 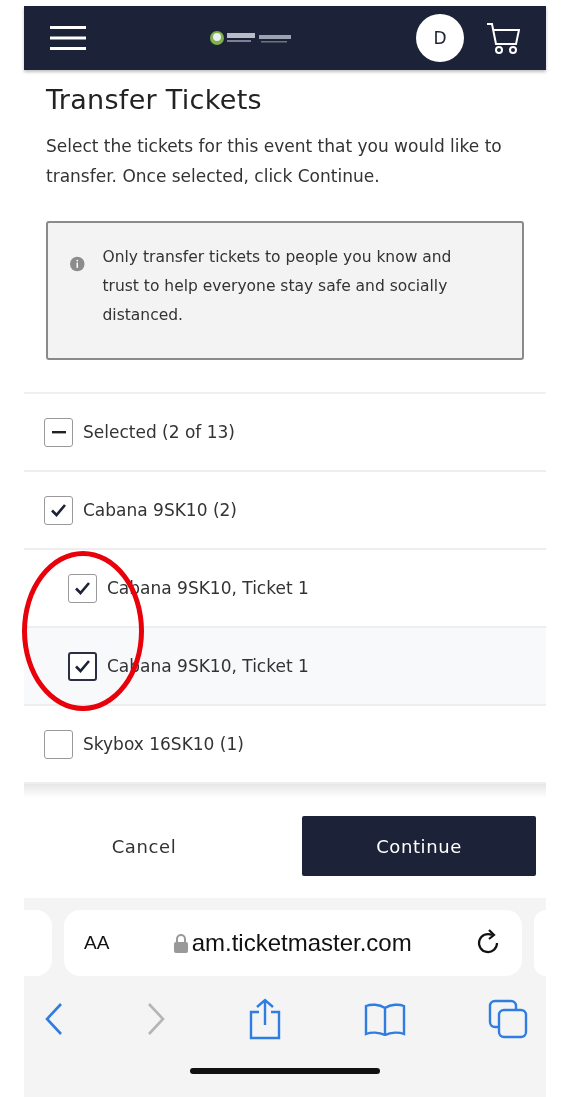 I want to click on share-icon, so click(x=265, y=1019).